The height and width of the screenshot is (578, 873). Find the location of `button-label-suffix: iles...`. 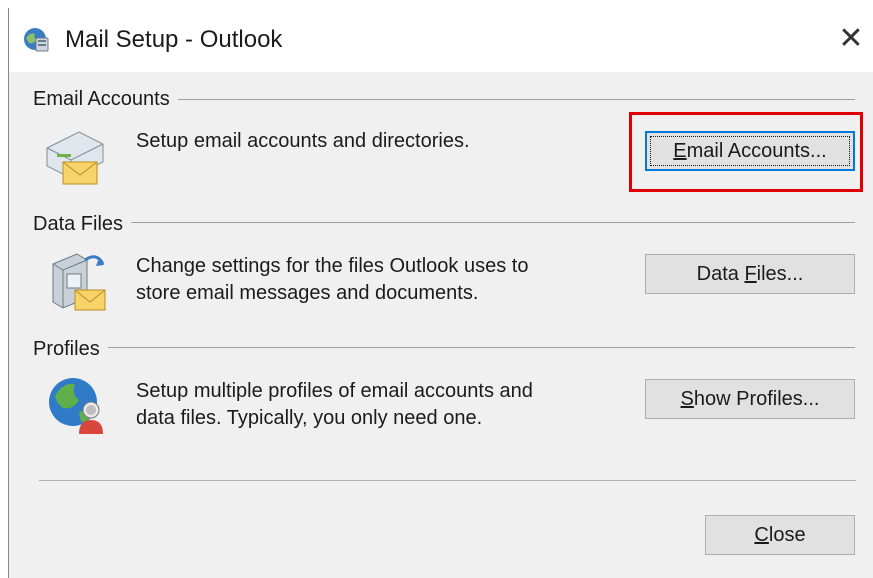

button-label-suffix: iles... is located at coordinates (780, 274).